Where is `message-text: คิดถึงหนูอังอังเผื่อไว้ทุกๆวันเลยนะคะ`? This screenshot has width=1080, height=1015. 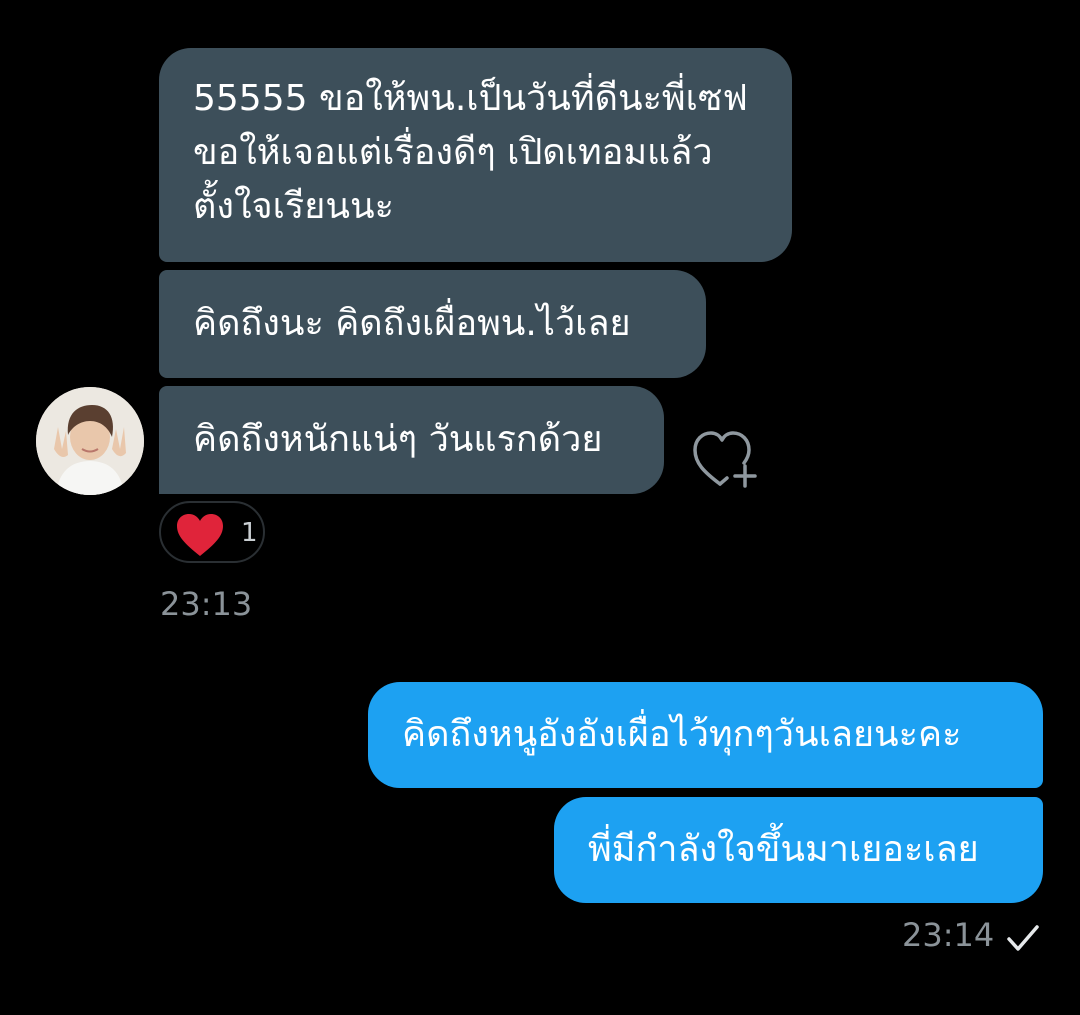
message-text: คิดถึงหนูอังอังเผื่อไว้ทุกๆวันเลยนะคะ is located at coordinates (682, 734).